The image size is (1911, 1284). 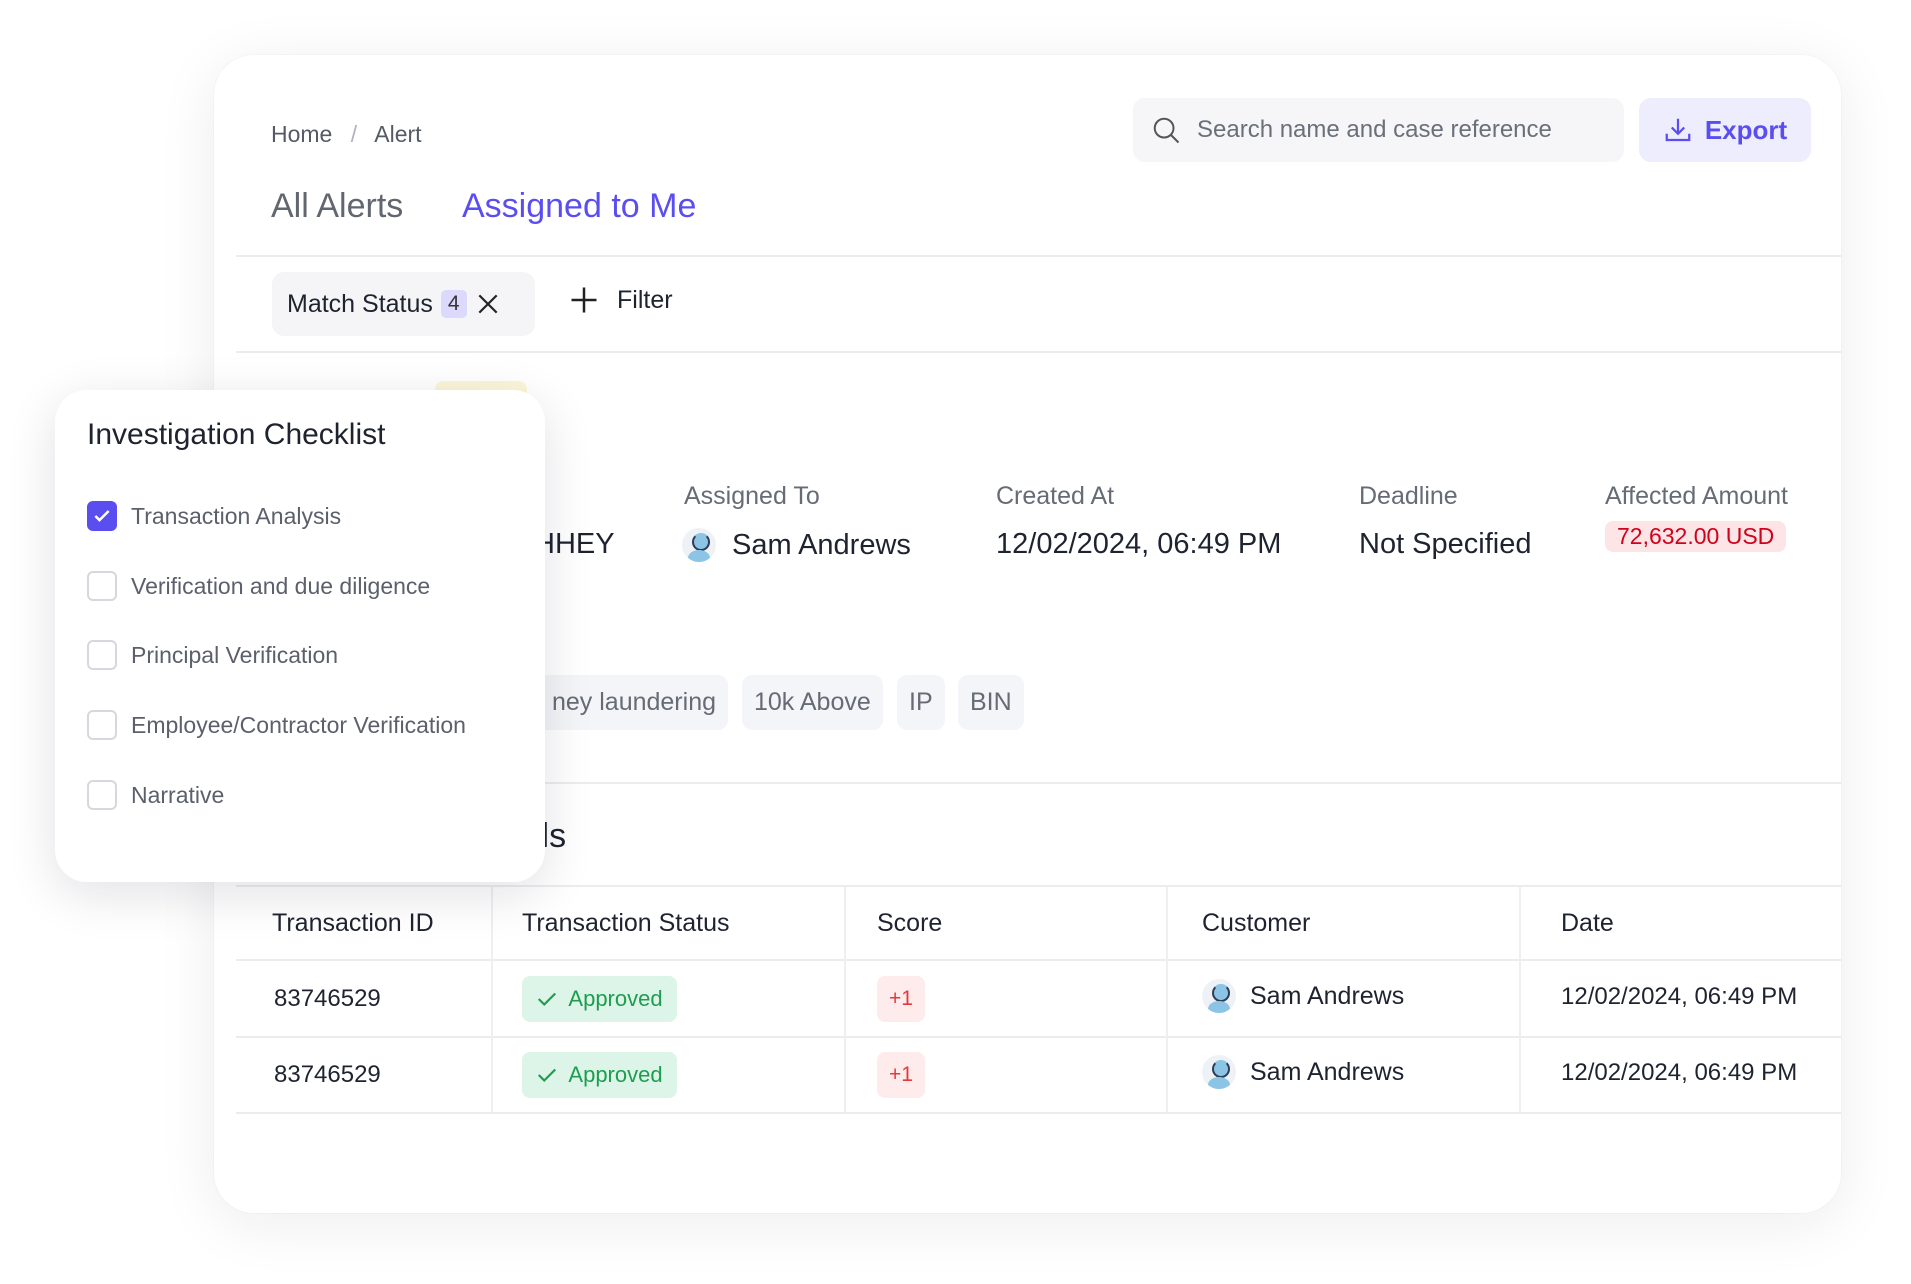 What do you see at coordinates (1256, 923) in the screenshot?
I see `column-header-customer: Customer` at bounding box center [1256, 923].